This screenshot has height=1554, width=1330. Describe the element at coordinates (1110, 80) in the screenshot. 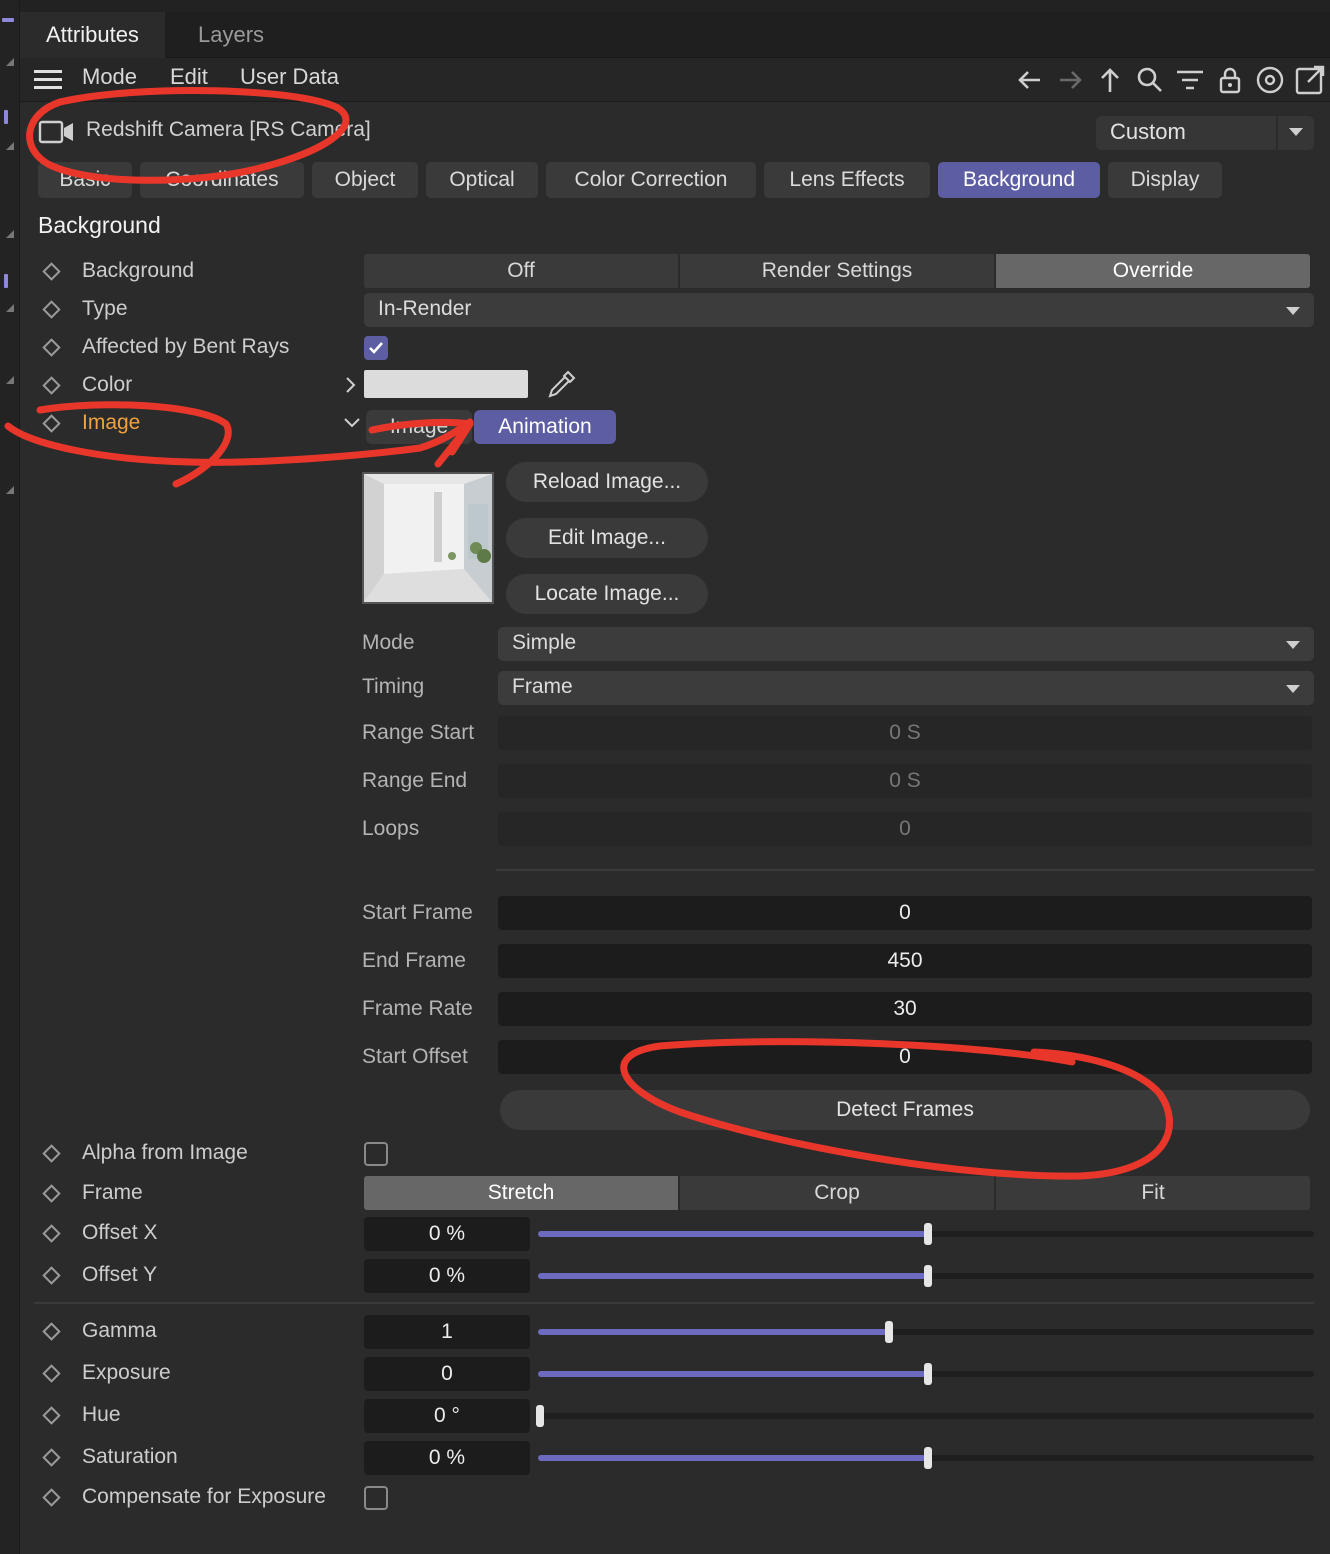

I see `arrow-up-icon` at that location.